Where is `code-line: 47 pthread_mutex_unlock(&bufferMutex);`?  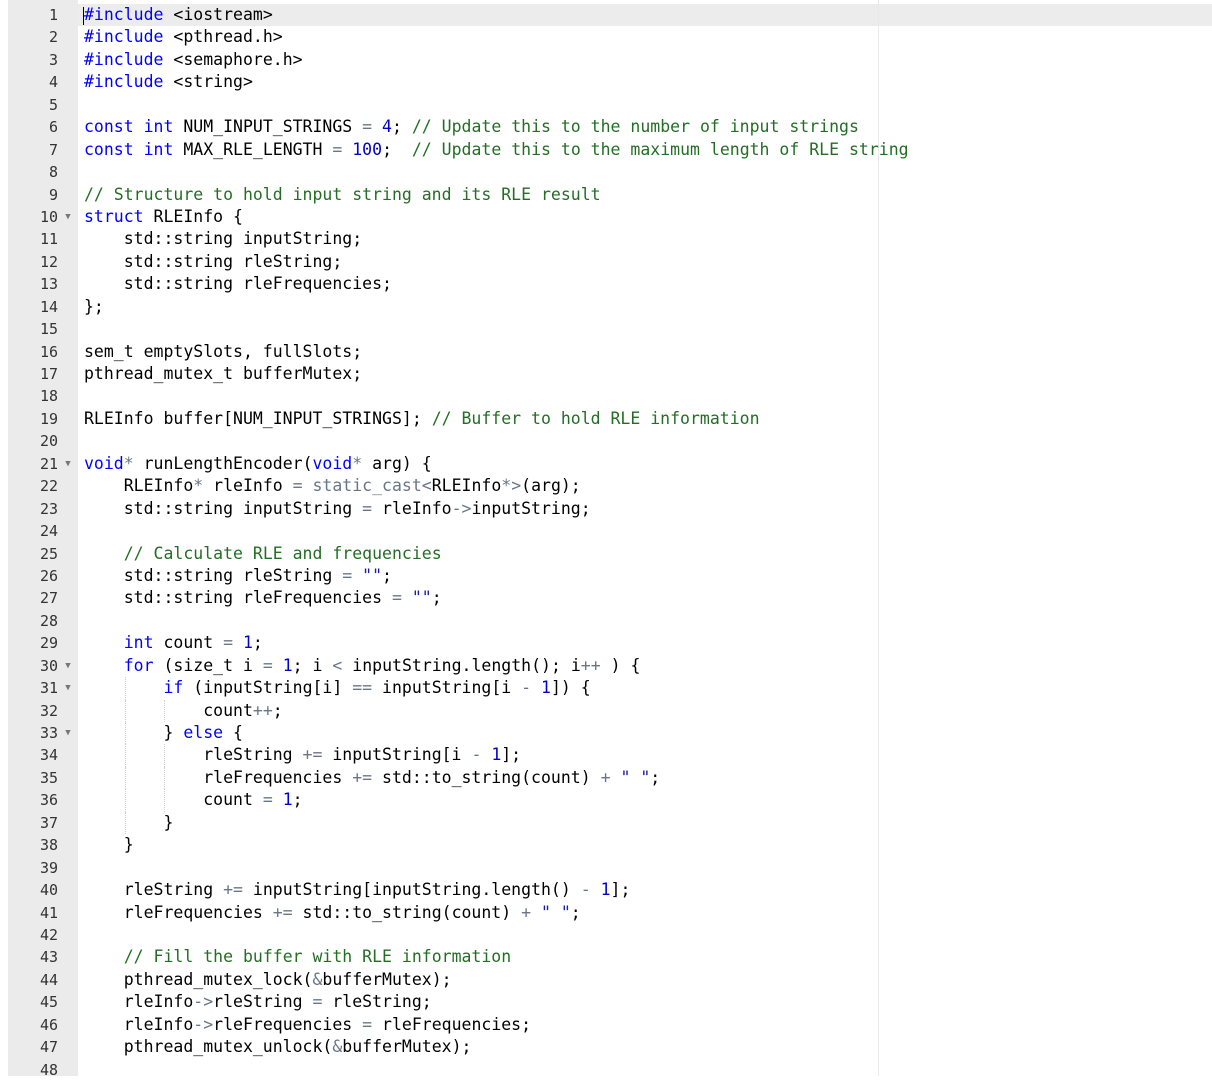 code-line: 47 pthread_mutex_unlock(&bufferMutex); is located at coordinates (606, 1047).